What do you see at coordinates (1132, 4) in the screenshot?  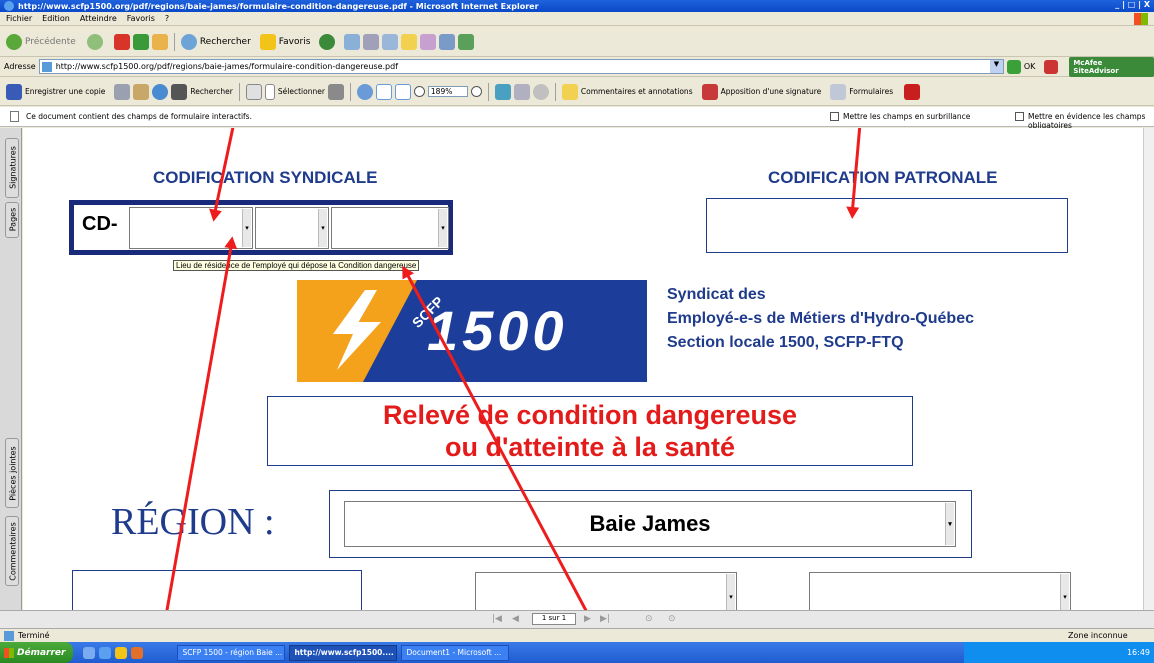 I see `window-controls: _ | □ | X` at bounding box center [1132, 4].